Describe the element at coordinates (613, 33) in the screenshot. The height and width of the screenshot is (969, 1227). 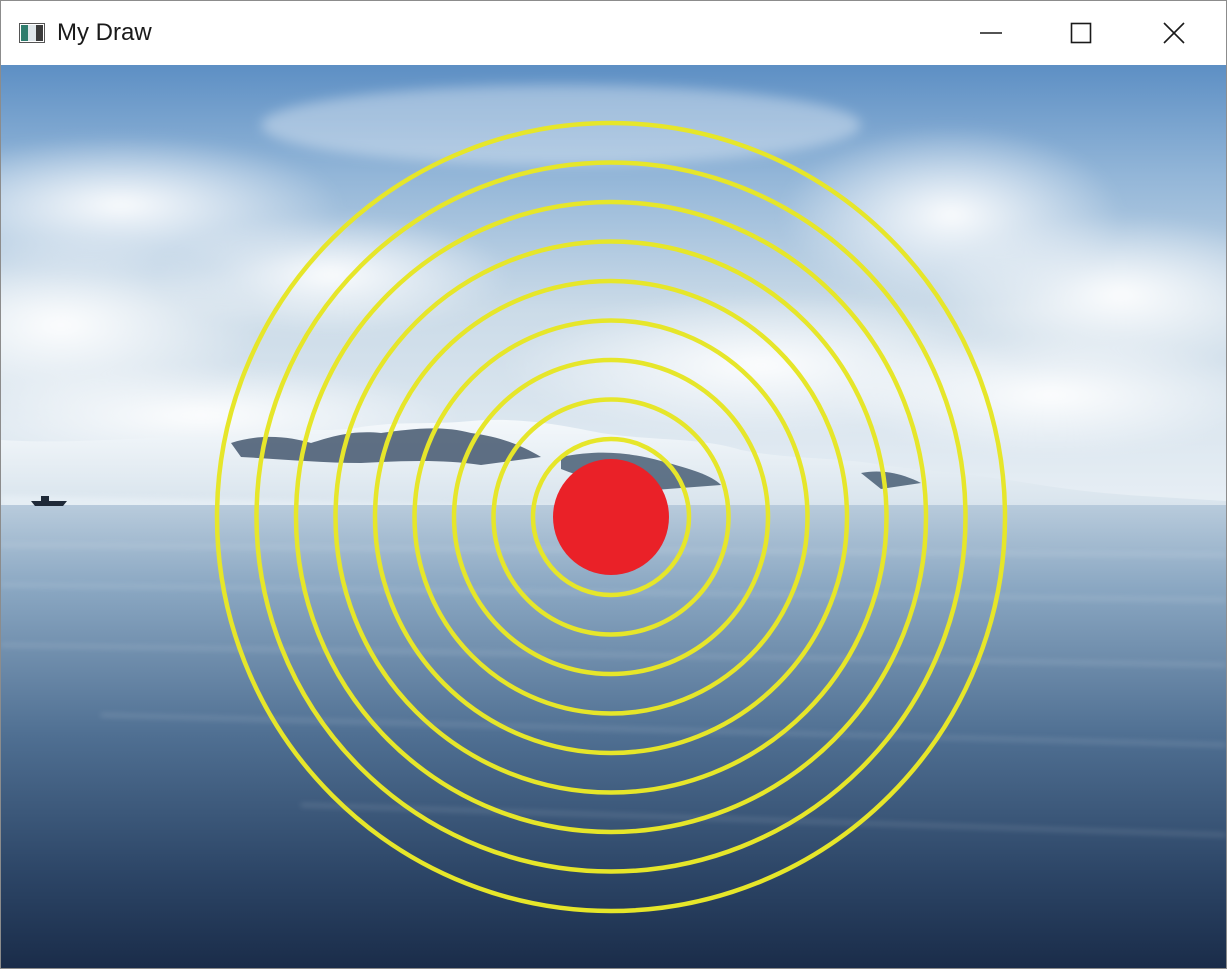
I see `title-bar: My Draw` at that location.